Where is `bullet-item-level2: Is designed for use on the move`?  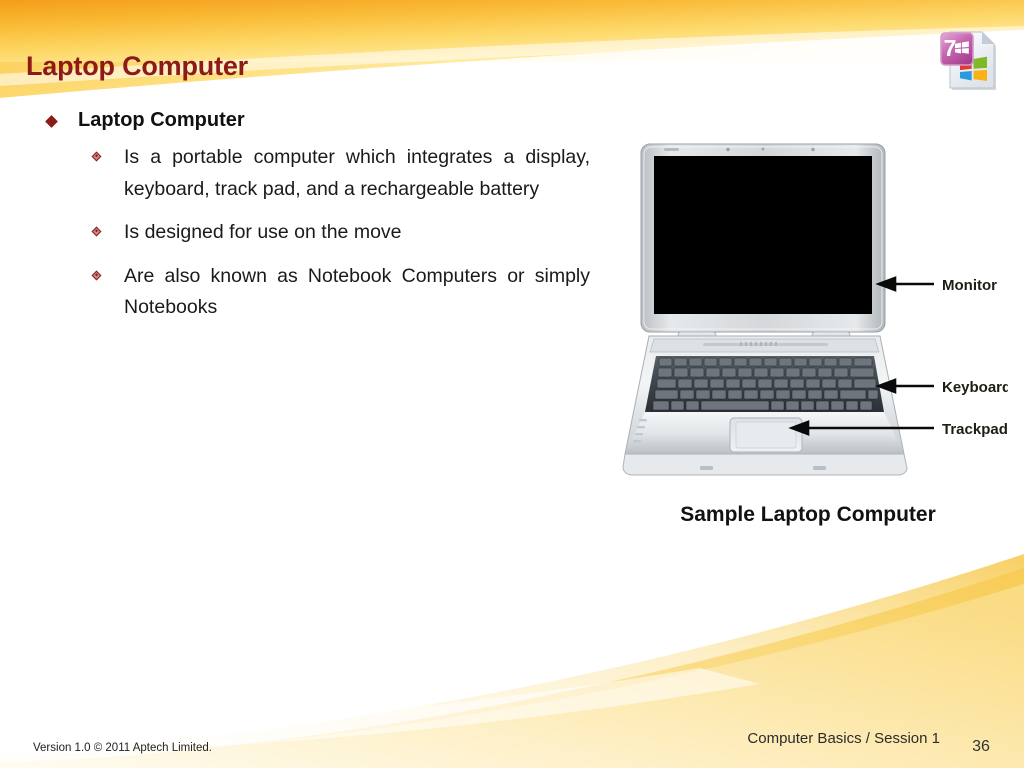
bullet-item-level2: Is designed for use on the move is located at coordinates (314, 233).